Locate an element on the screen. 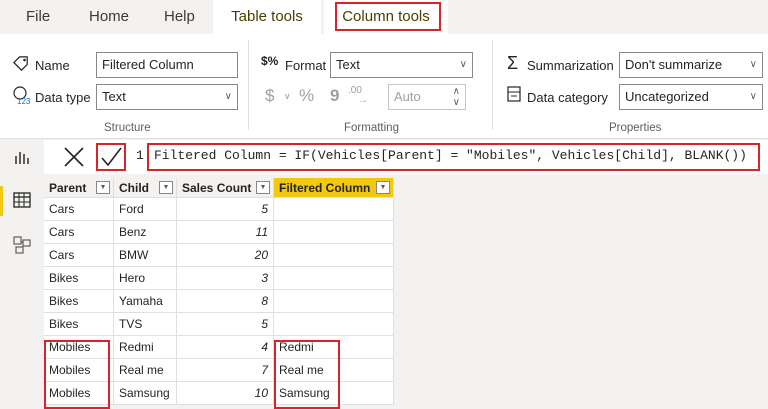 The width and height of the screenshot is (768, 409). cell-sales-count: 10 is located at coordinates (225, 393).